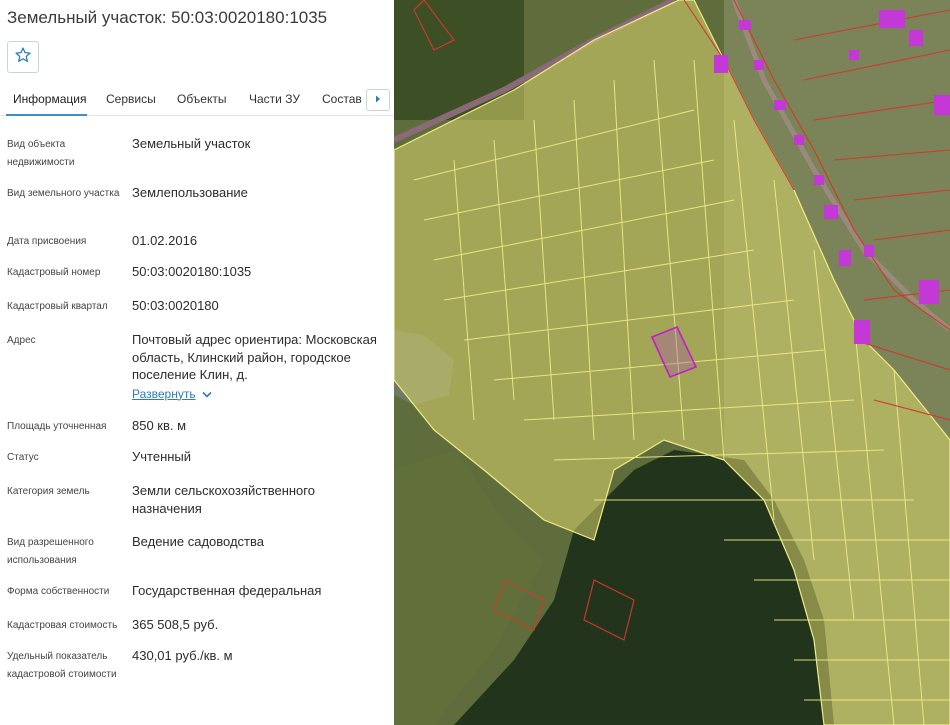  What do you see at coordinates (58, 591) in the screenshot?
I see `field-label: Форма собственности` at bounding box center [58, 591].